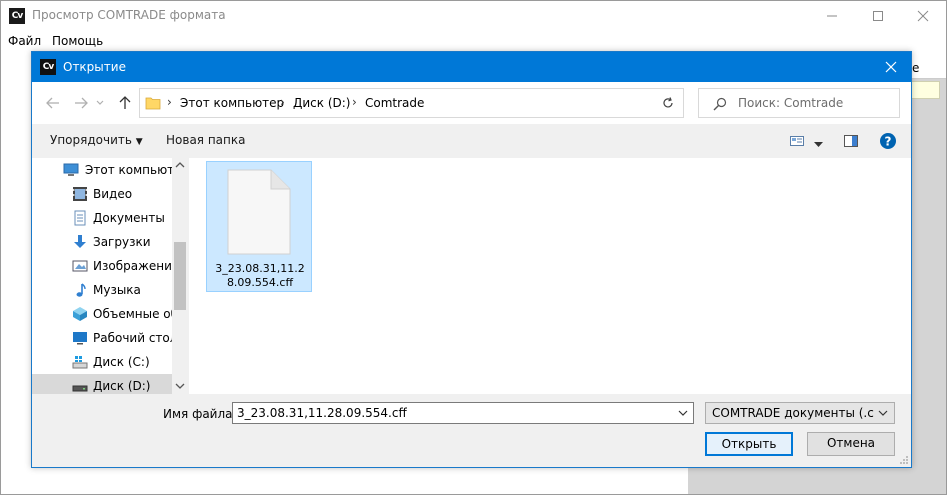 This screenshot has height=495, width=947. Describe the element at coordinates (48, 67) in the screenshot. I see `dialog-app-icon: Cv` at that location.